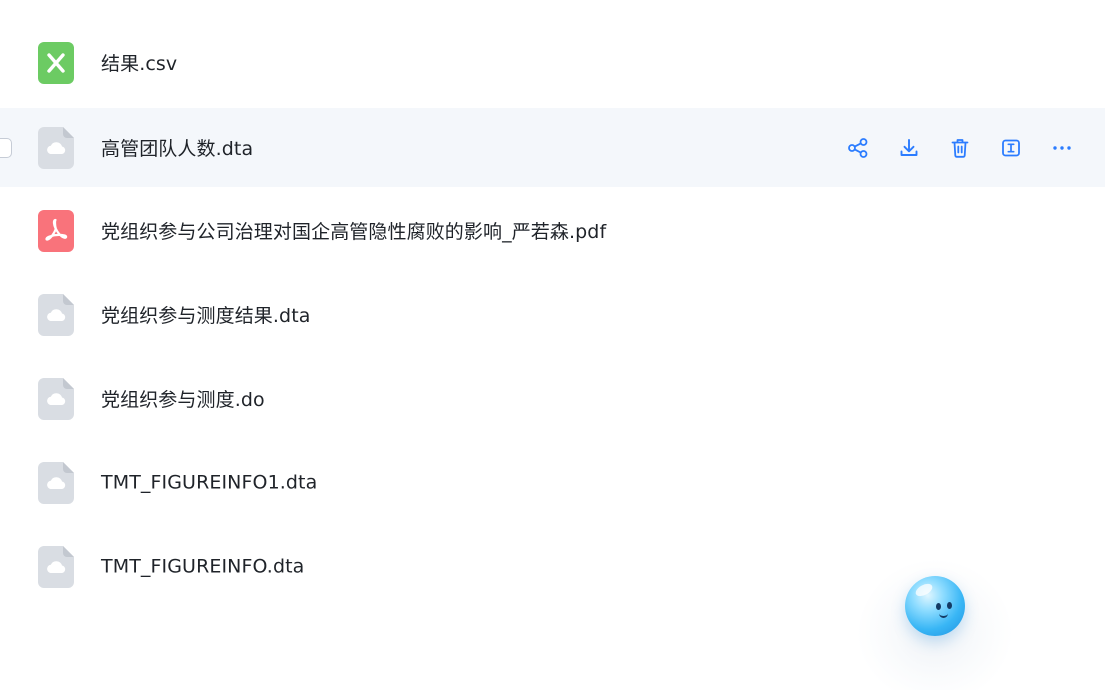  I want to click on file-name: 结果.csv, so click(139, 63).